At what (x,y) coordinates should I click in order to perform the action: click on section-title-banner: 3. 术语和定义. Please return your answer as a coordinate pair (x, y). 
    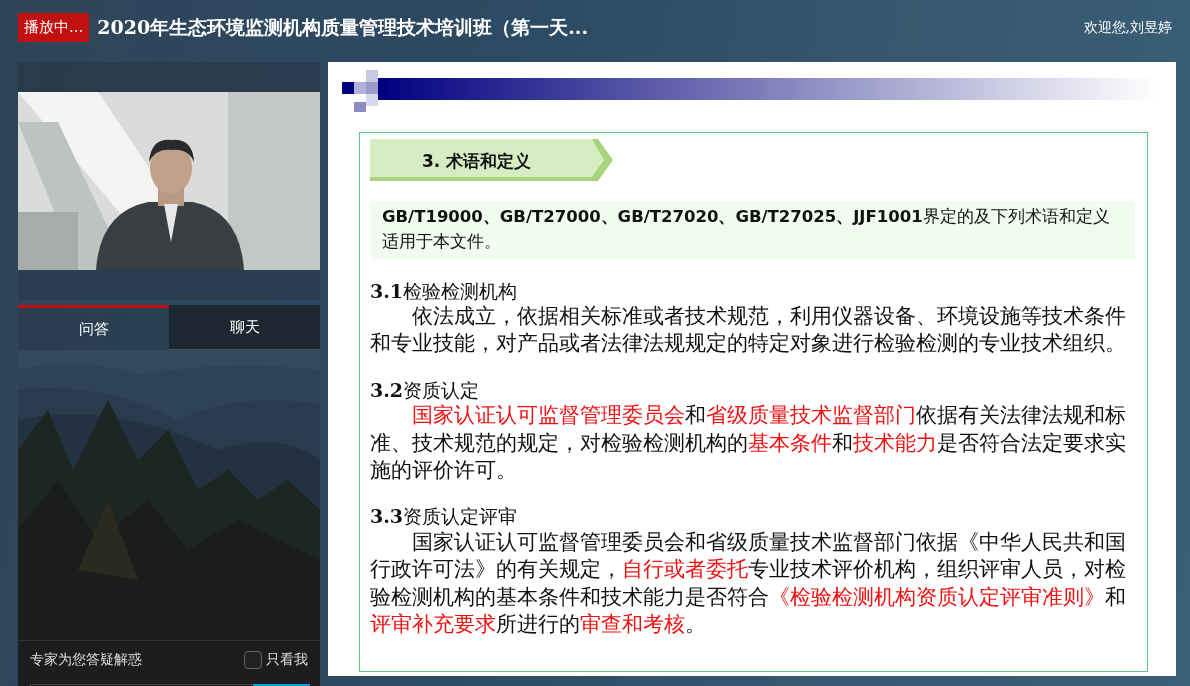
    Looking at the image, I should click on (491, 160).